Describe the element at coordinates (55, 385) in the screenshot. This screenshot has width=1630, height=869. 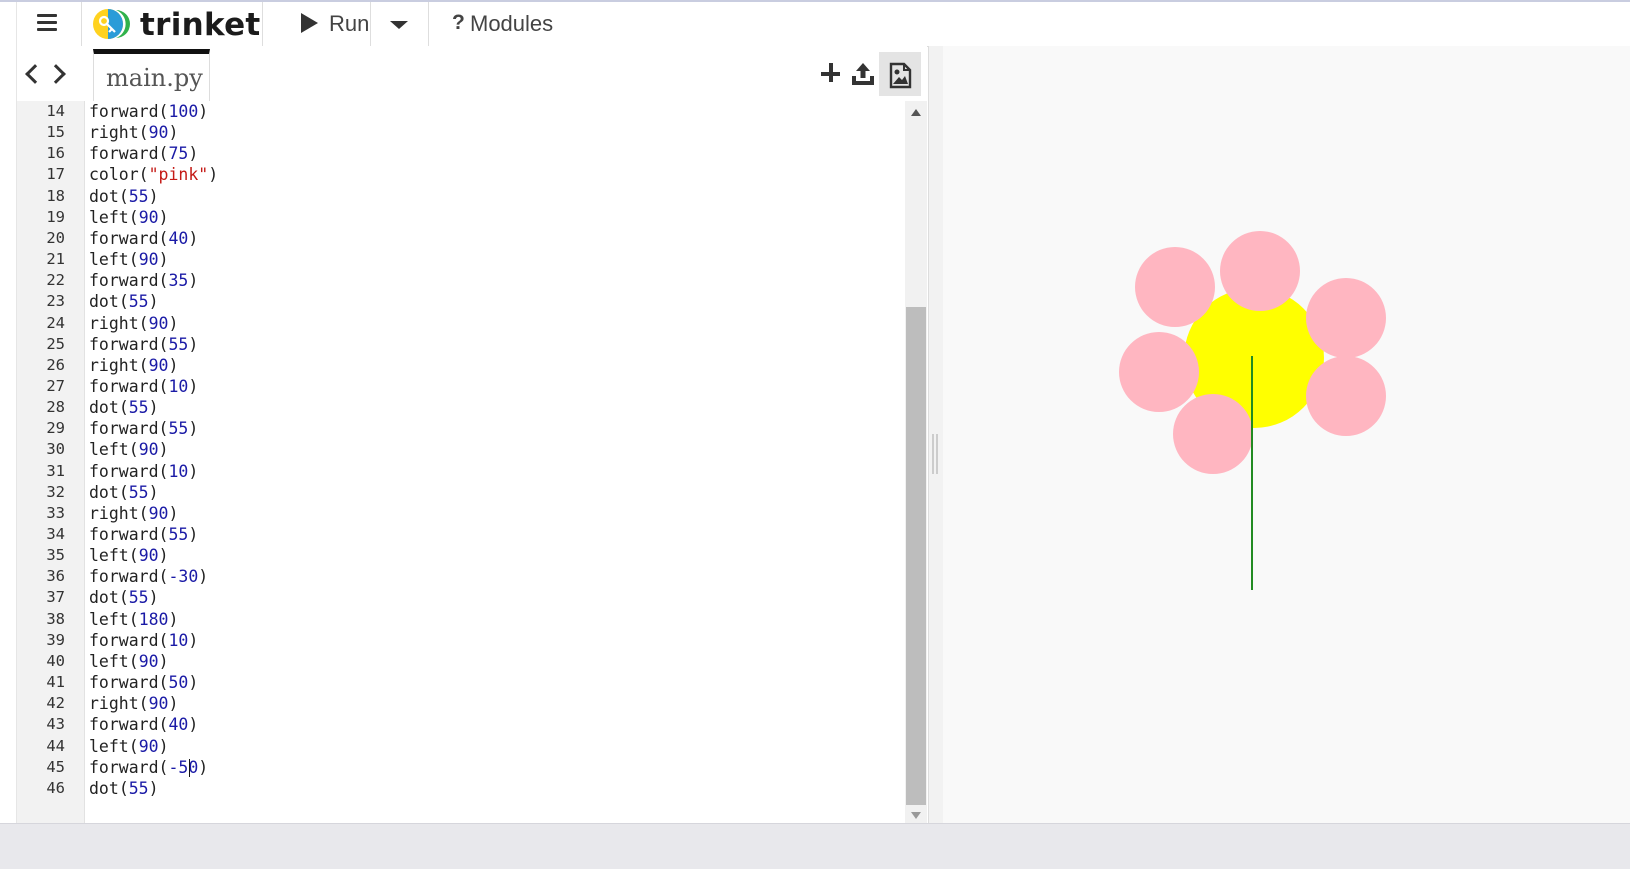
I see `line-number: 27` at that location.